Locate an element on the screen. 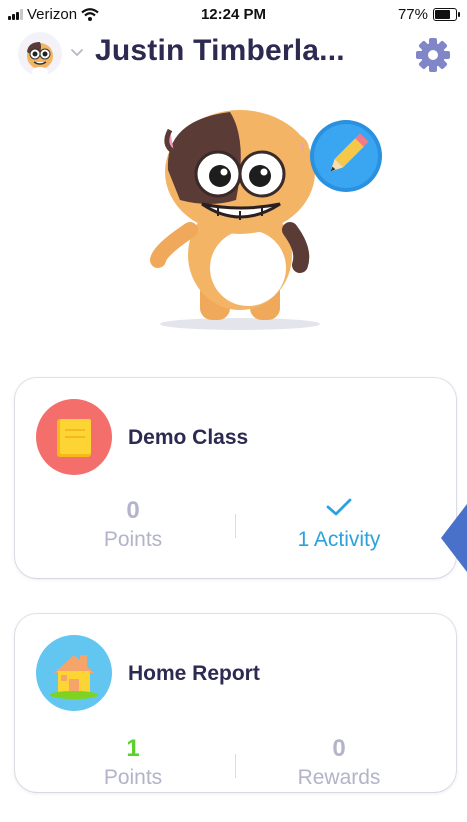 This screenshot has width=467, height=822. avatar is located at coordinates (40, 54).